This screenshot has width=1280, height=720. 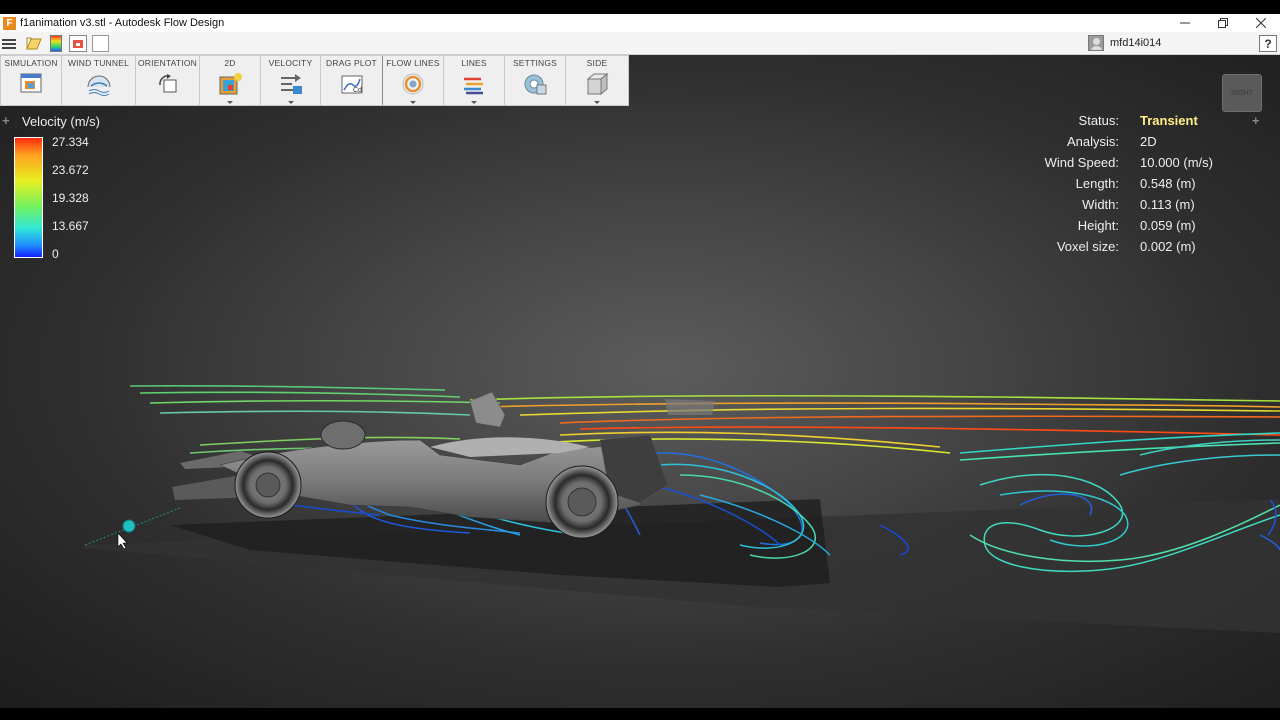 I want to click on streamlines-top, so click(x=704, y=423).